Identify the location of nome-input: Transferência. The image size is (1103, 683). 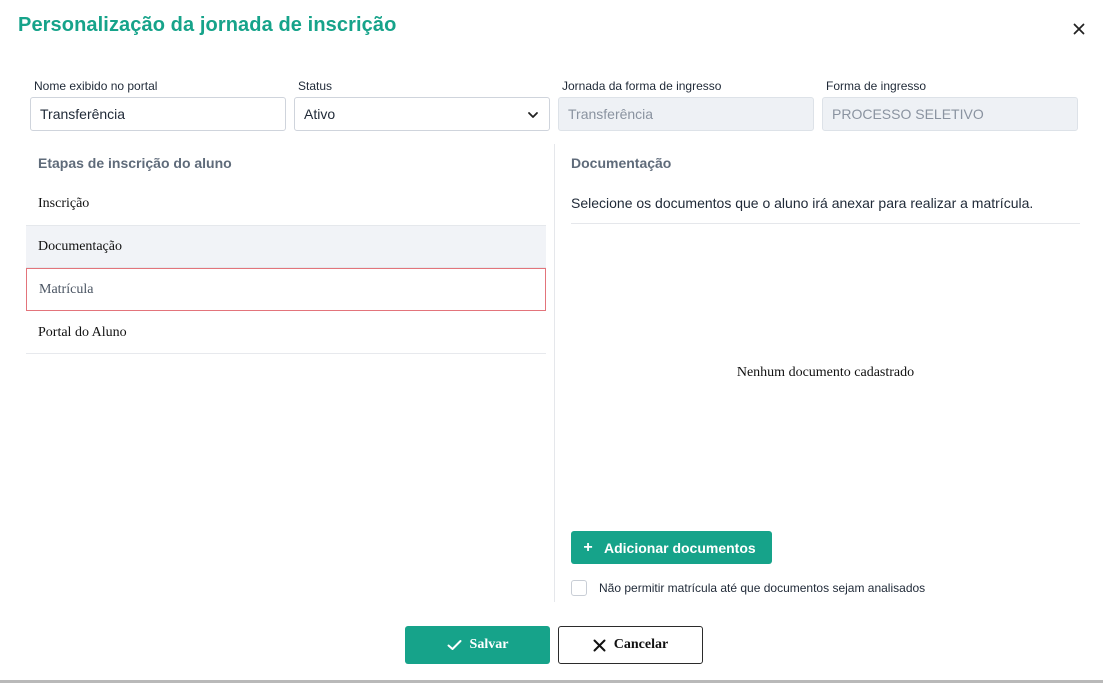
(158, 114).